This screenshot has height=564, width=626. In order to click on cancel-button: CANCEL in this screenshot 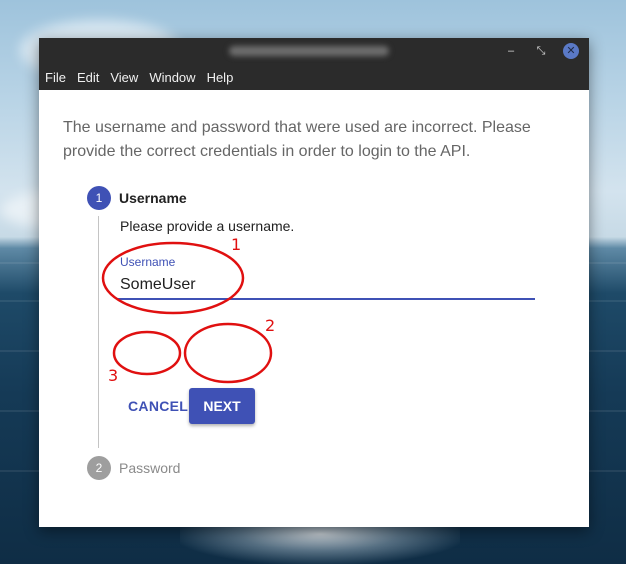, I will do `click(158, 406)`.